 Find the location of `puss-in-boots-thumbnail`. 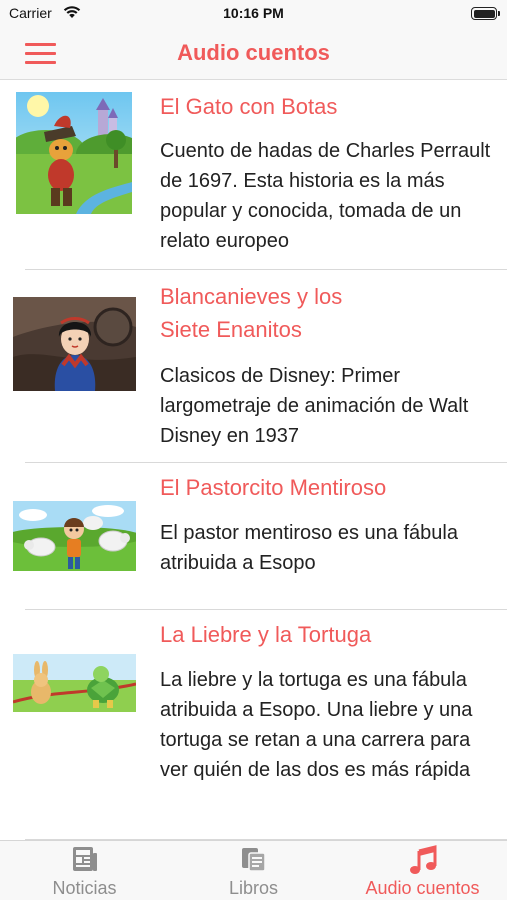

puss-in-boots-thumbnail is located at coordinates (74, 153).